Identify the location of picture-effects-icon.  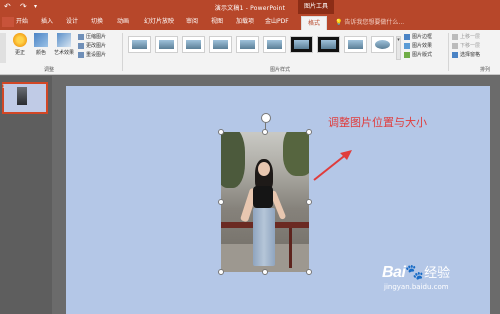
(407, 45).